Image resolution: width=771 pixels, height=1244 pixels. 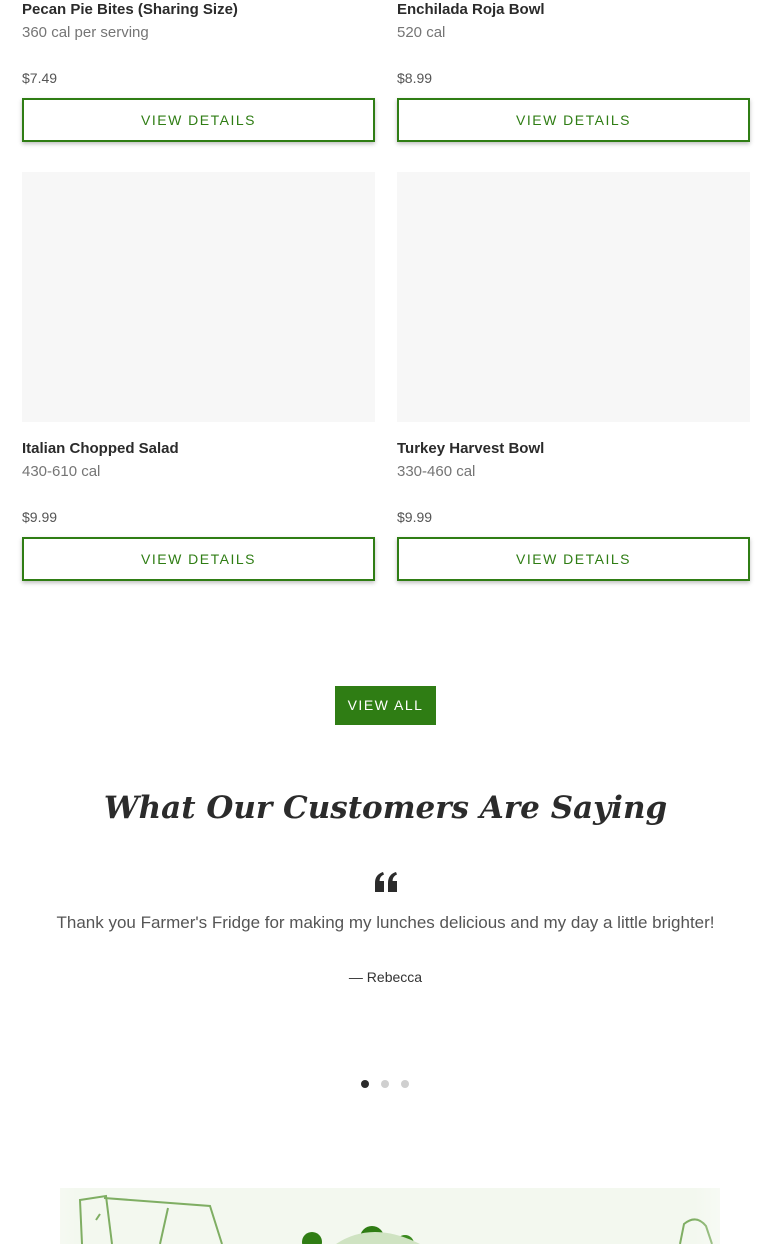 What do you see at coordinates (130, 9) in the screenshot?
I see `product-name: Pecan Pie Bites (Sharing Size)` at bounding box center [130, 9].